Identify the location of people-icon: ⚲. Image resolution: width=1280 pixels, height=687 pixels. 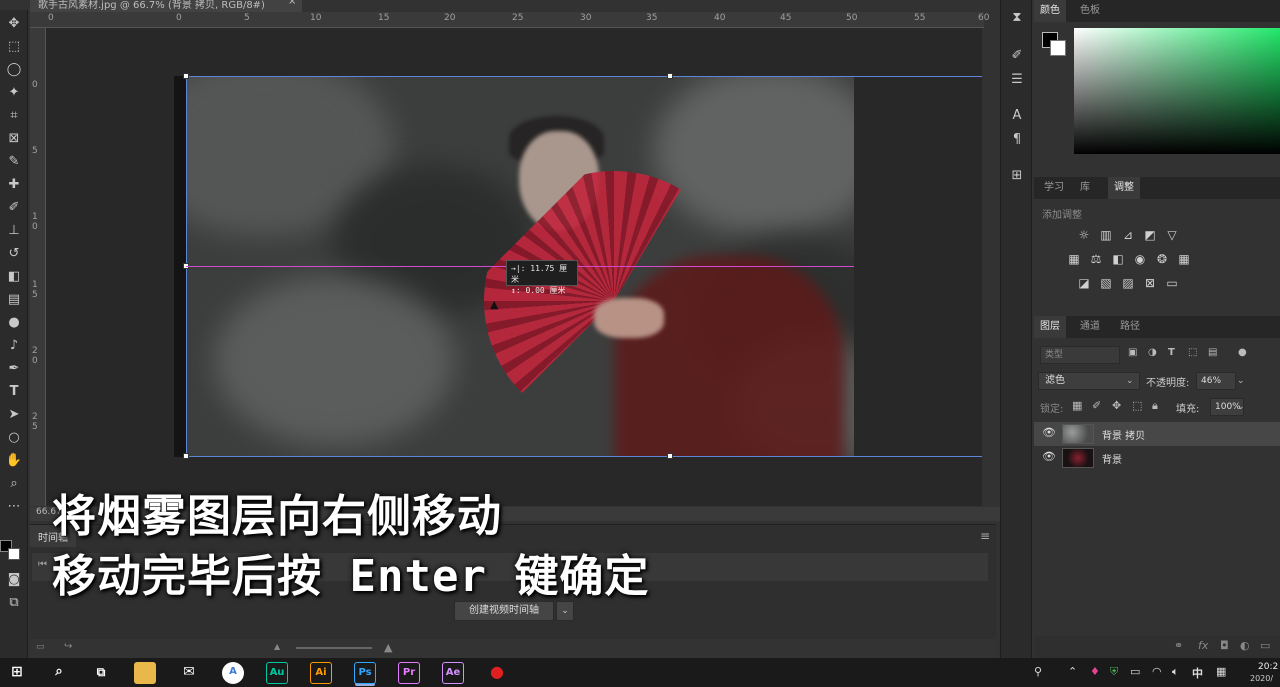
(1038, 671).